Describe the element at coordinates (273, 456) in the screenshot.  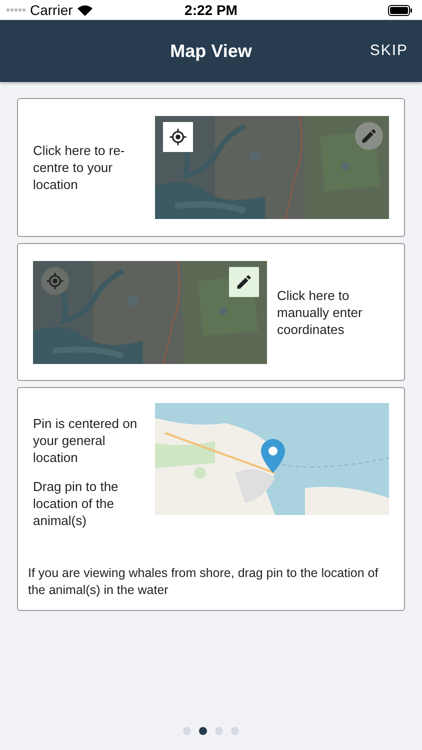
I see `map-pin-icon` at that location.